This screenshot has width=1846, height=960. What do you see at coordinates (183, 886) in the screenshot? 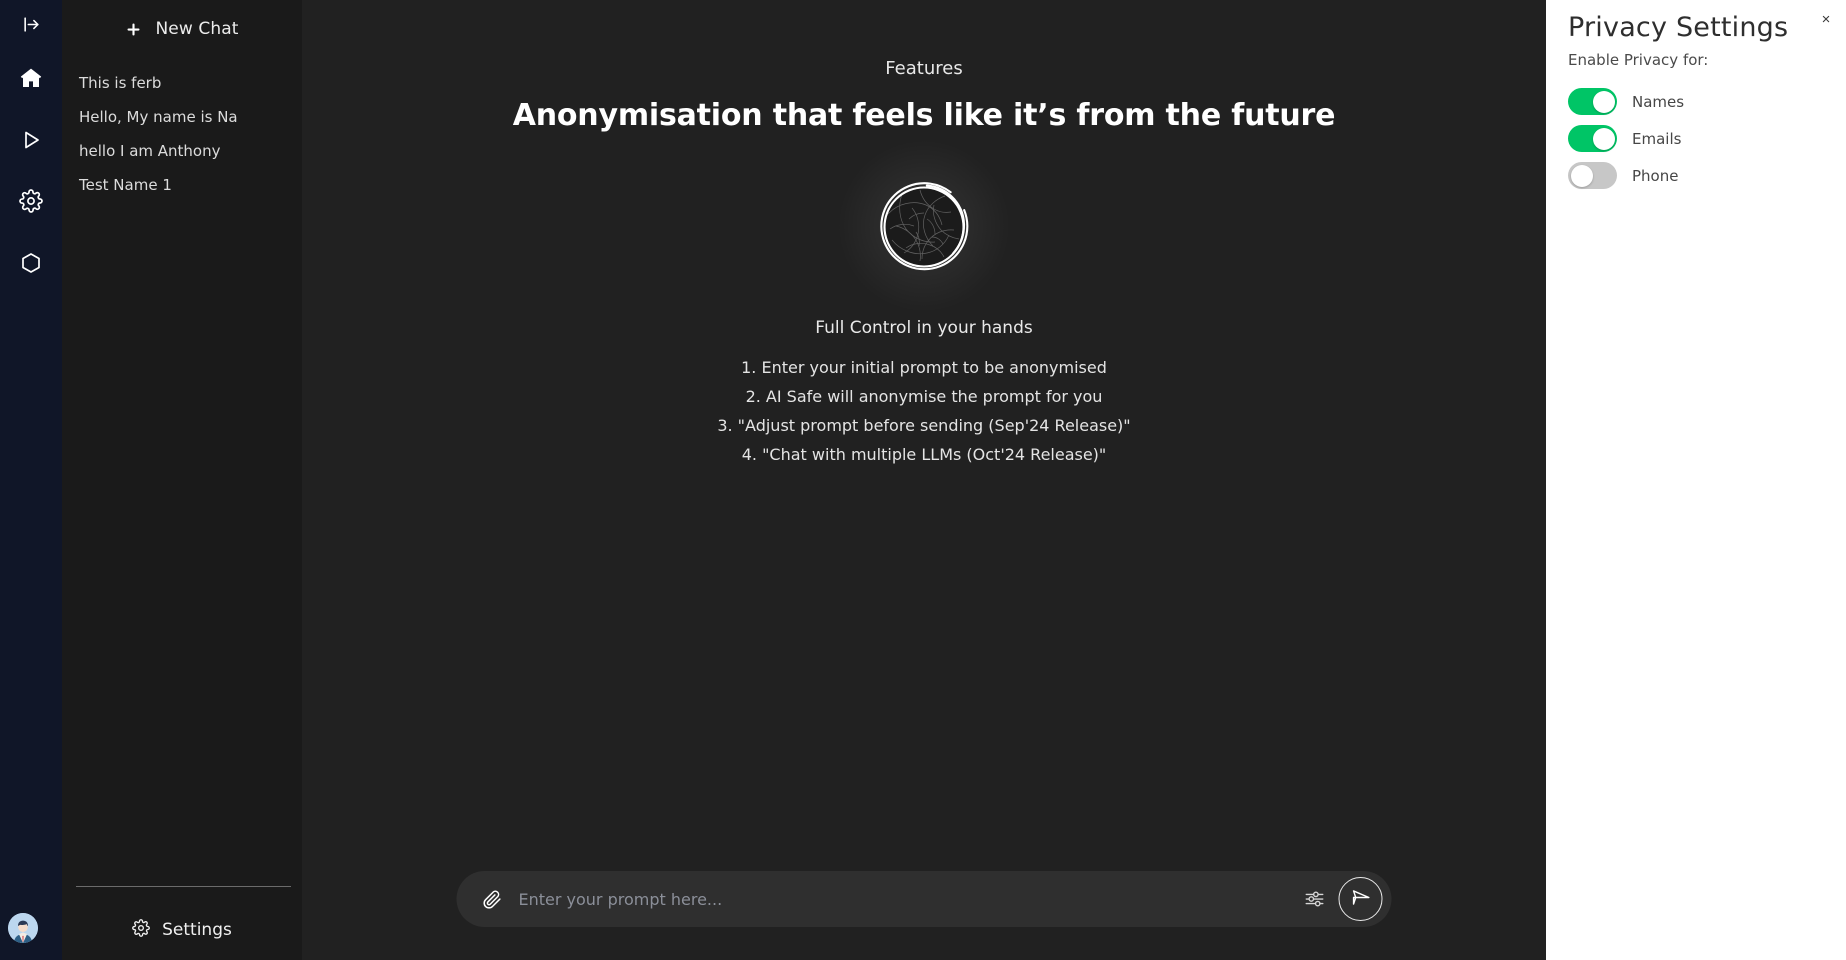
I see `sidebar-divider` at bounding box center [183, 886].